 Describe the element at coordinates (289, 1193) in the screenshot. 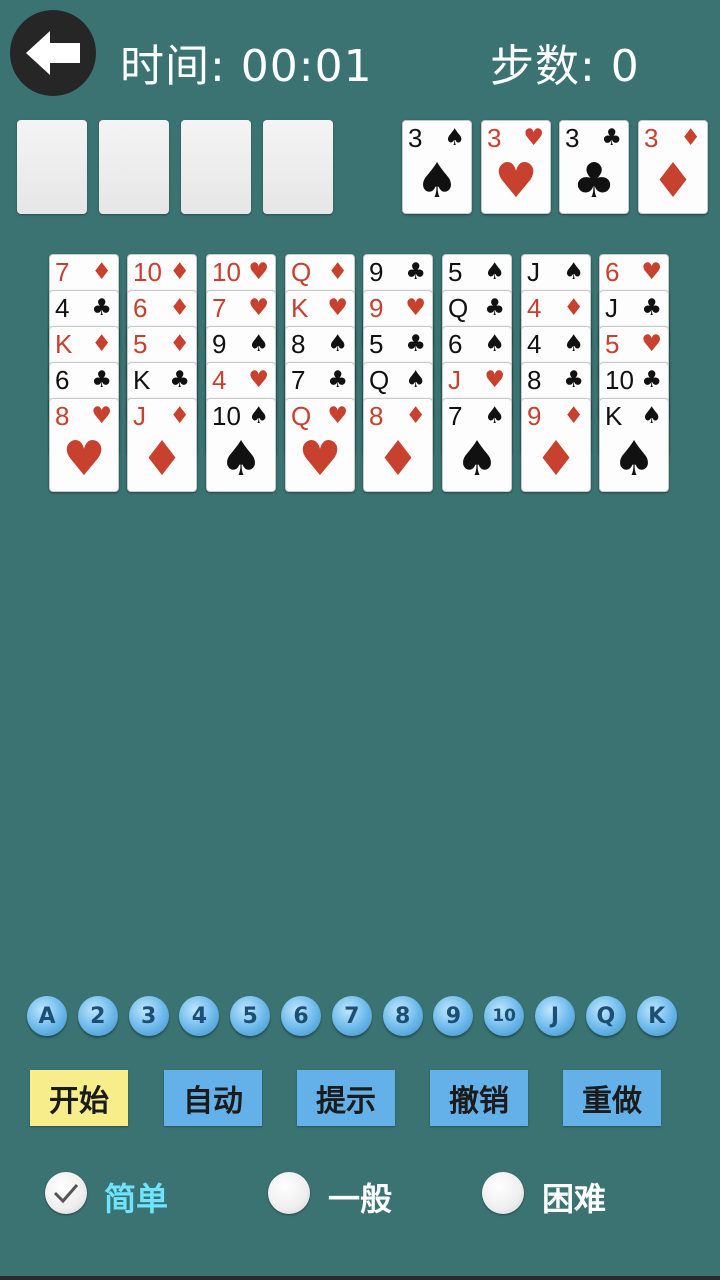

I see `radio-normal` at that location.